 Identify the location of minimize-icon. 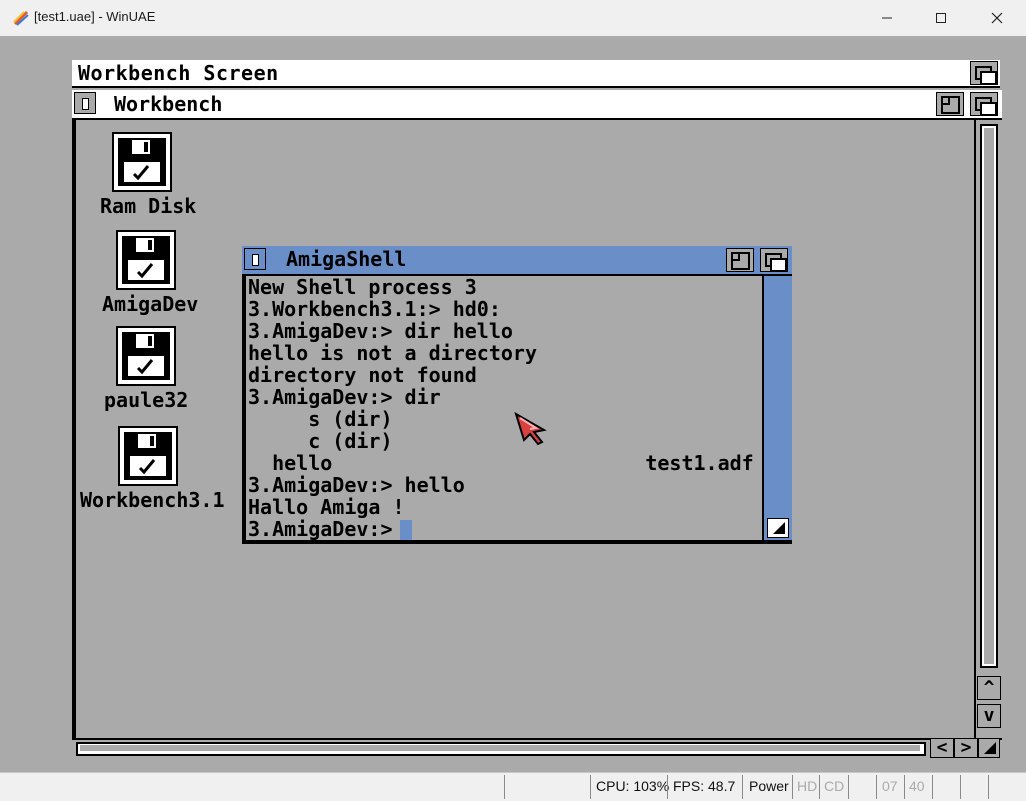
(887, 18).